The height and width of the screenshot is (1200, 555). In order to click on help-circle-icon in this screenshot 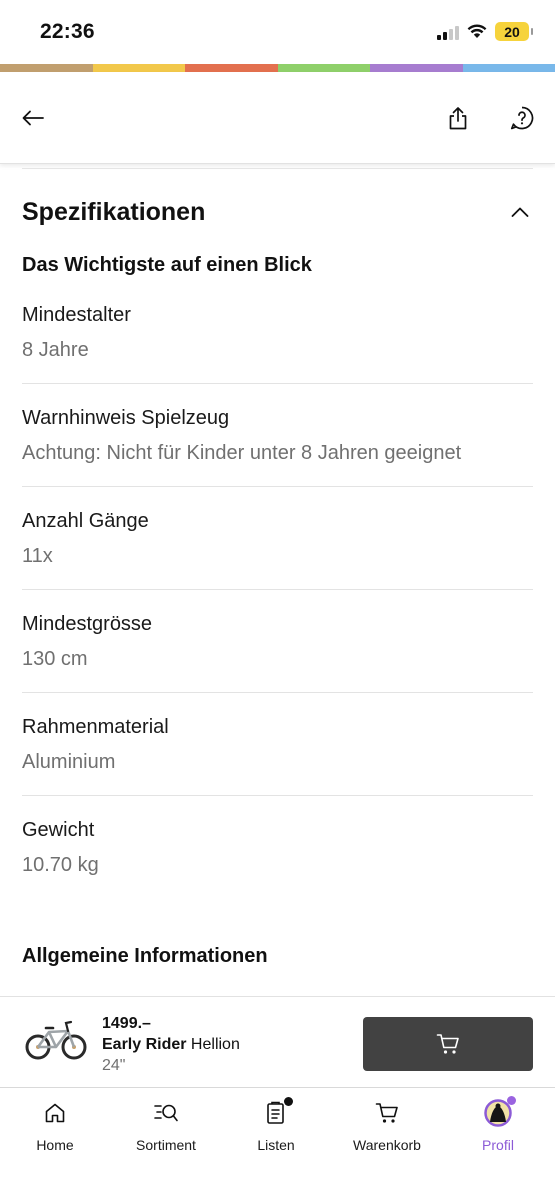, I will do `click(522, 118)`.